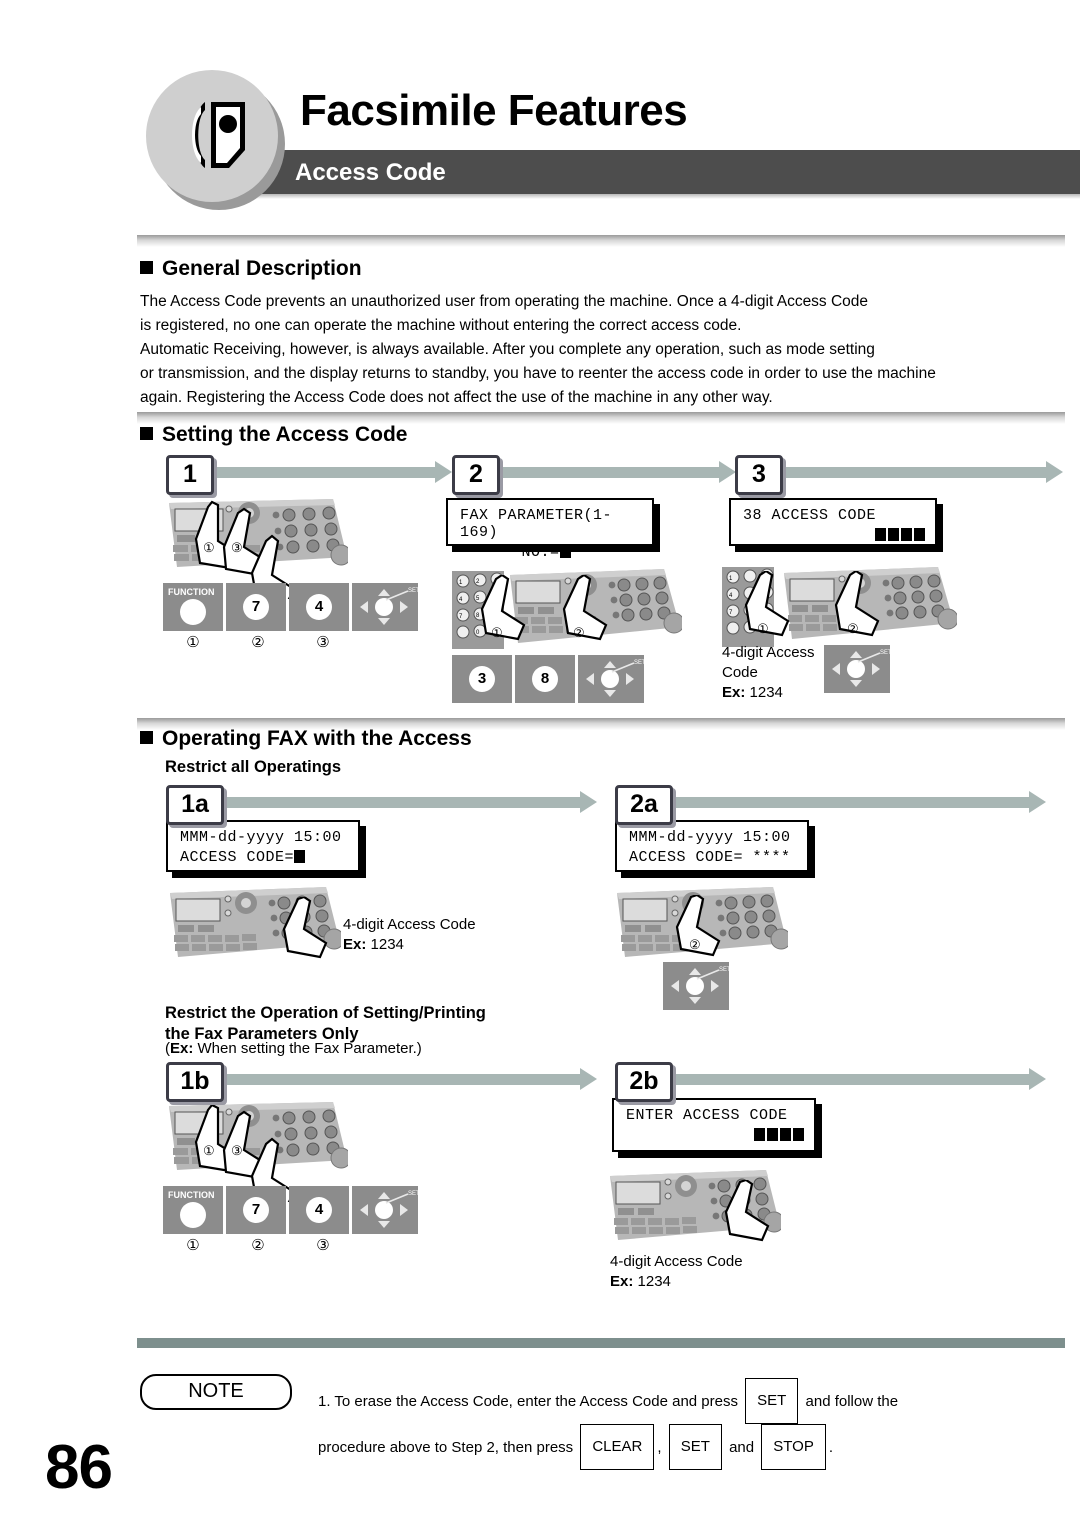  What do you see at coordinates (660, 196) in the screenshot?
I see `title-bar-shadow` at bounding box center [660, 196].